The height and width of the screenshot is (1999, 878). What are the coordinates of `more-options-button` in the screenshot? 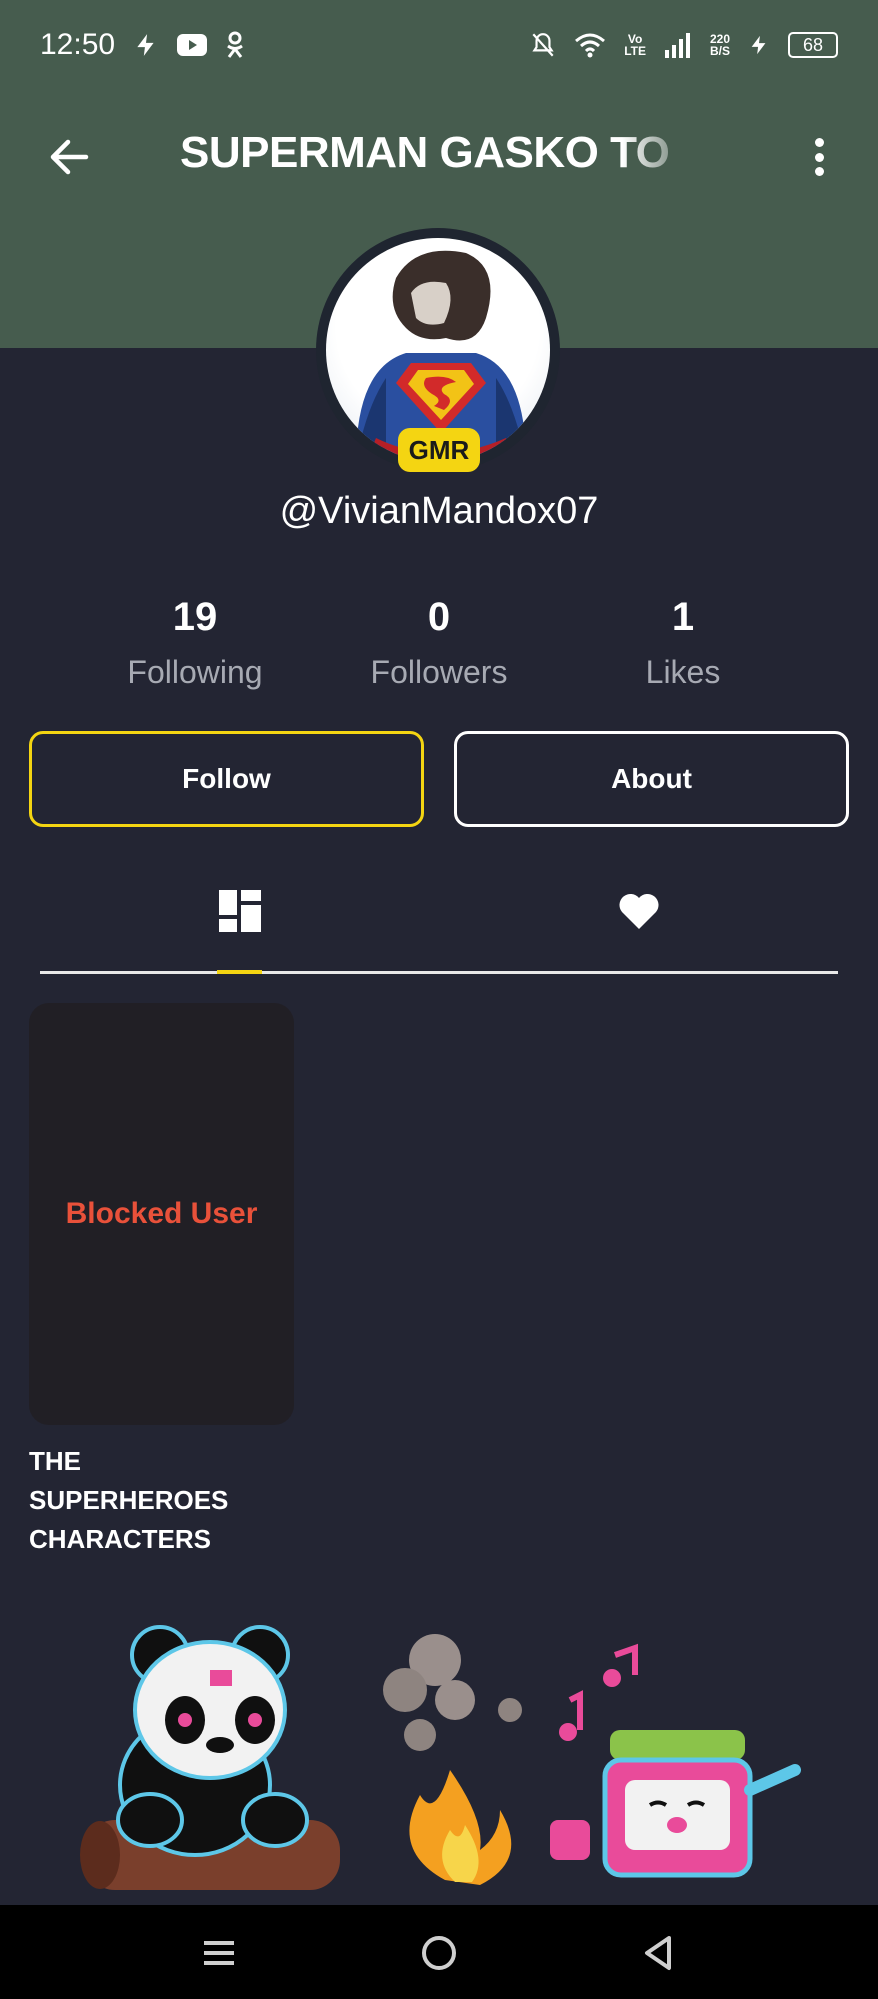 It's located at (819, 157).